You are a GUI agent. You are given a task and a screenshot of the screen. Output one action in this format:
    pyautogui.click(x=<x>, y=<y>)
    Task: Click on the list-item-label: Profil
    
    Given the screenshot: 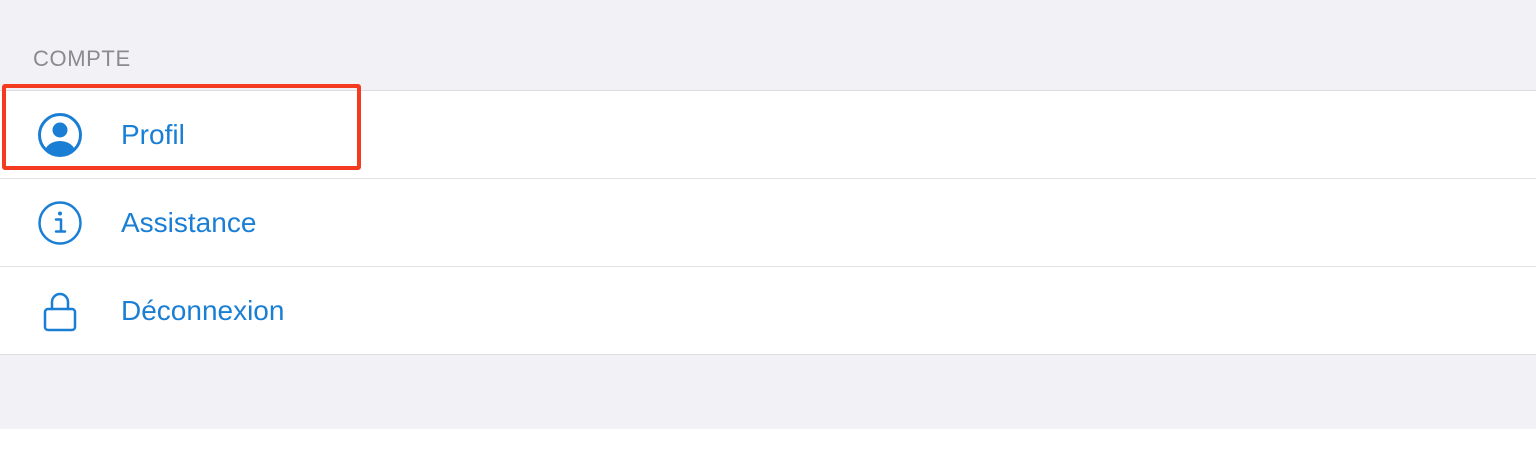 What is the action you would take?
    pyautogui.click(x=153, y=134)
    